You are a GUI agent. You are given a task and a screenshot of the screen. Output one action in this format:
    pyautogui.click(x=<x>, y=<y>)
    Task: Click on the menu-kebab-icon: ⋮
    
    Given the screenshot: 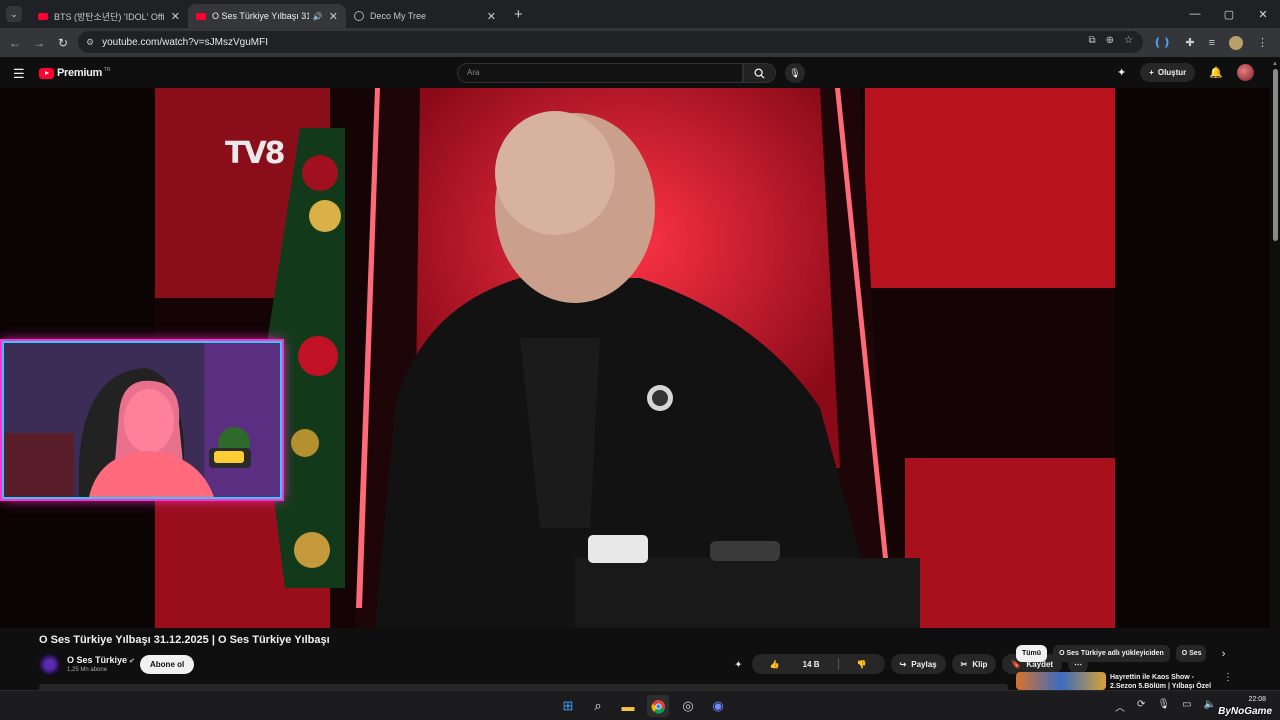 What is the action you would take?
    pyautogui.click(x=1262, y=42)
    